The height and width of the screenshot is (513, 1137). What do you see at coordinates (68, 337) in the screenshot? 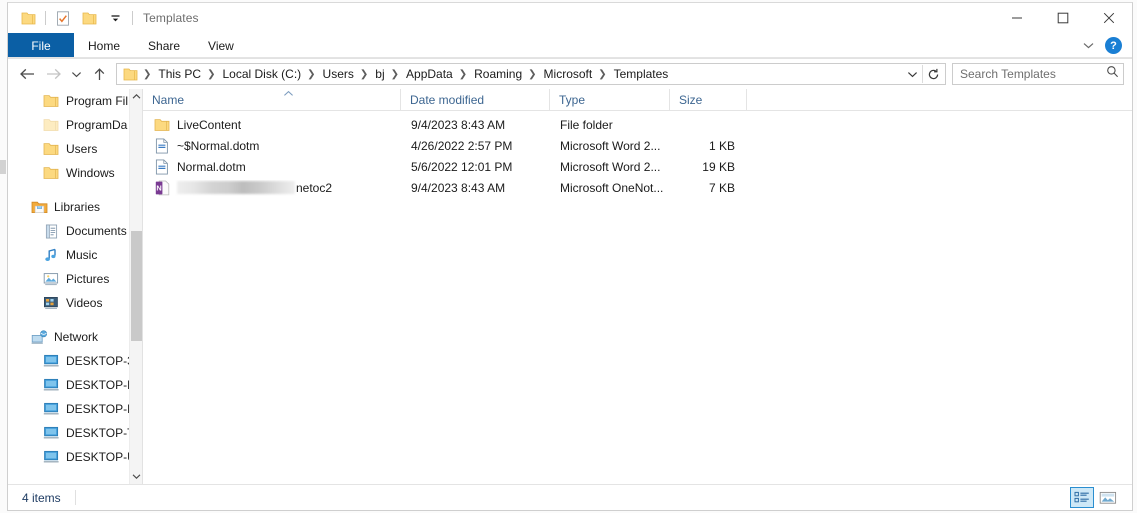
I see `sidebar-item-network: Network` at bounding box center [68, 337].